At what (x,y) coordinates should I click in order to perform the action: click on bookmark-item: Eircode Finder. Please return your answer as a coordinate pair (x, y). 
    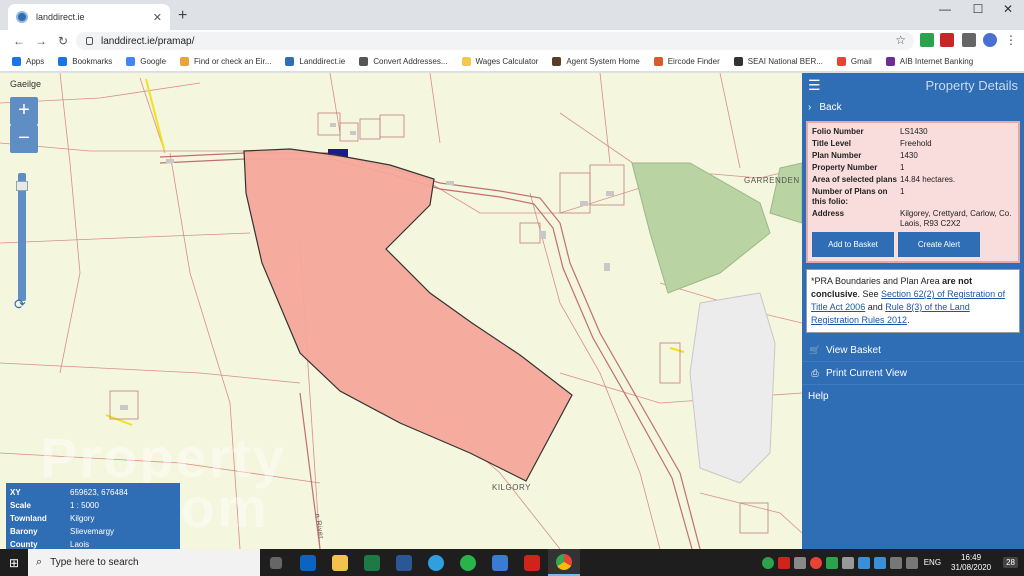
    Looking at the image, I should click on (686, 61).